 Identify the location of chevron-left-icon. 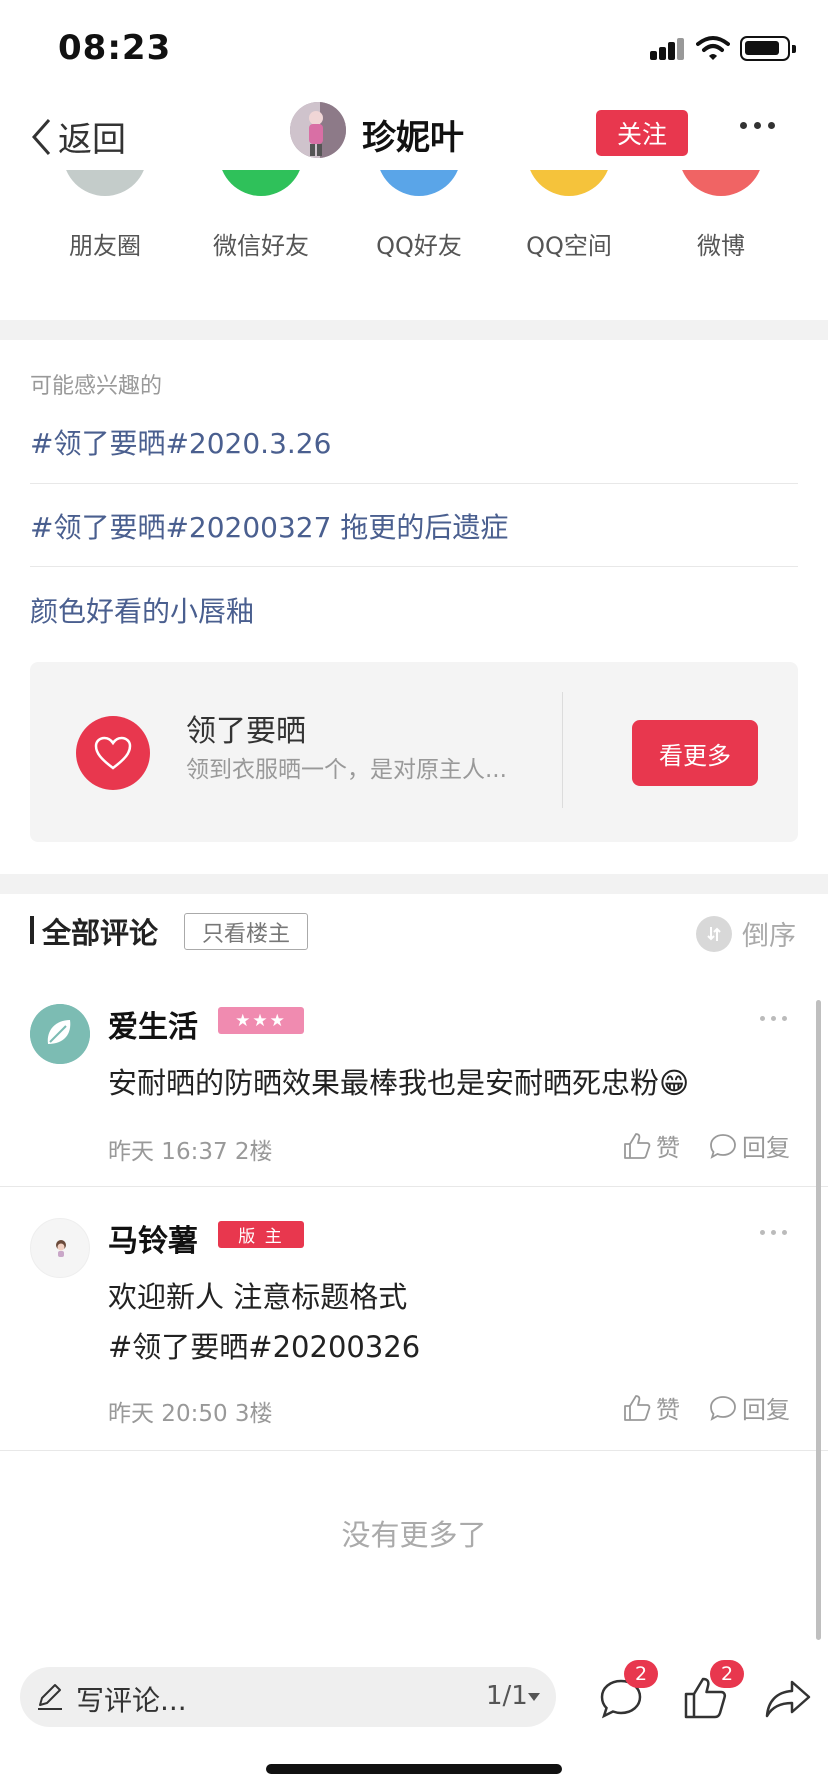
(41, 136).